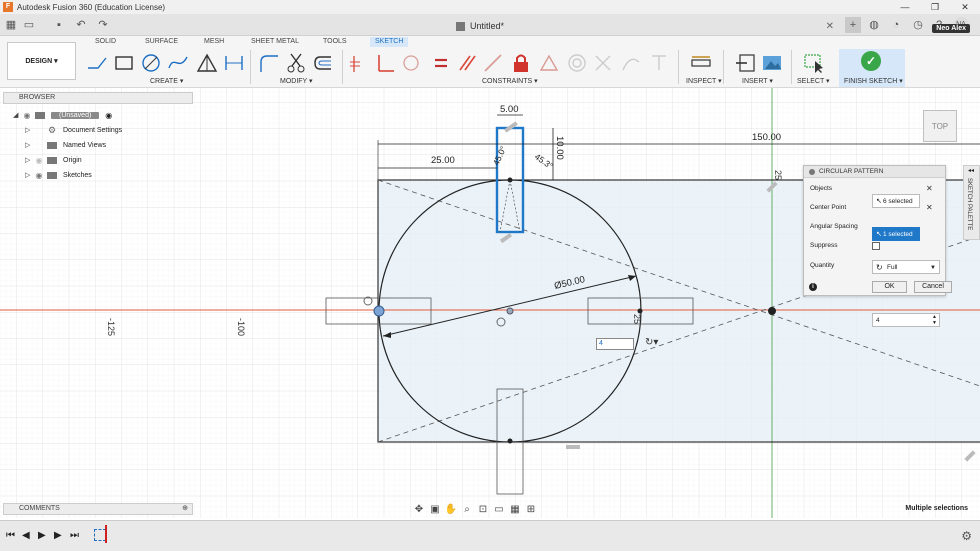 This screenshot has height=551, width=980. I want to click on dialog-header: CIRCULAR PATTERN, so click(874, 172).